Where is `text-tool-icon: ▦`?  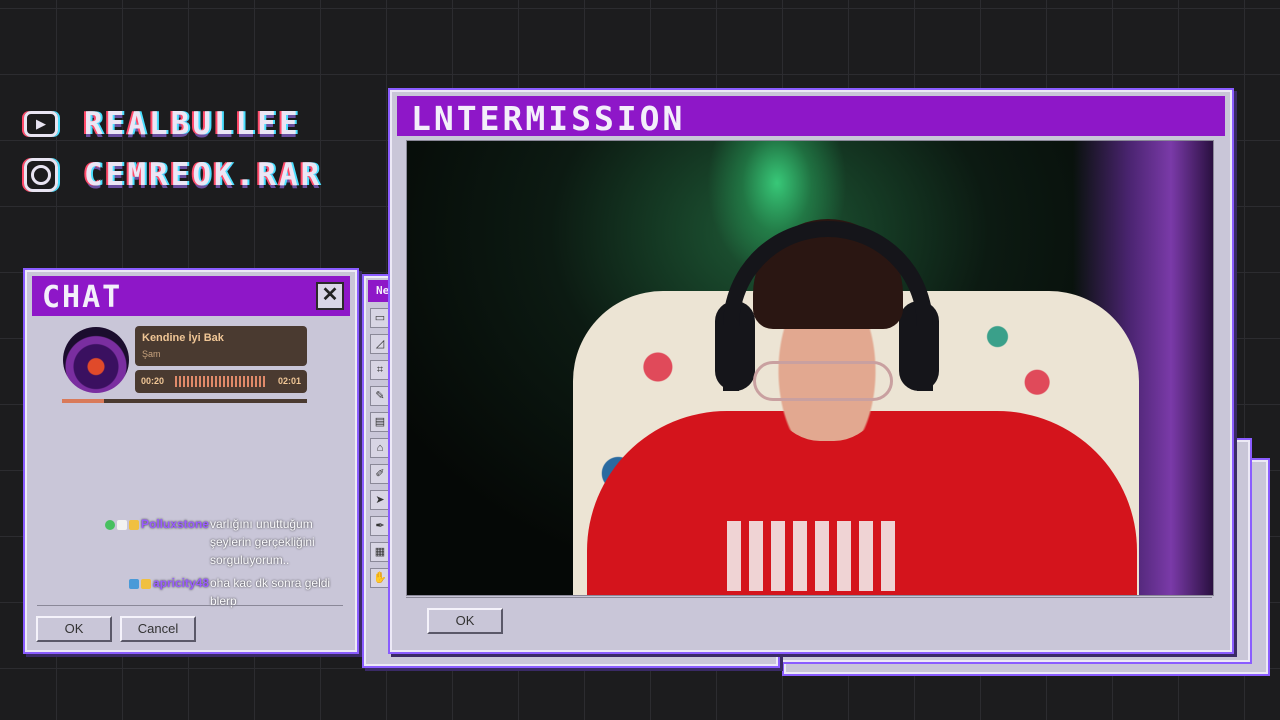
text-tool-icon: ▦ is located at coordinates (380, 552).